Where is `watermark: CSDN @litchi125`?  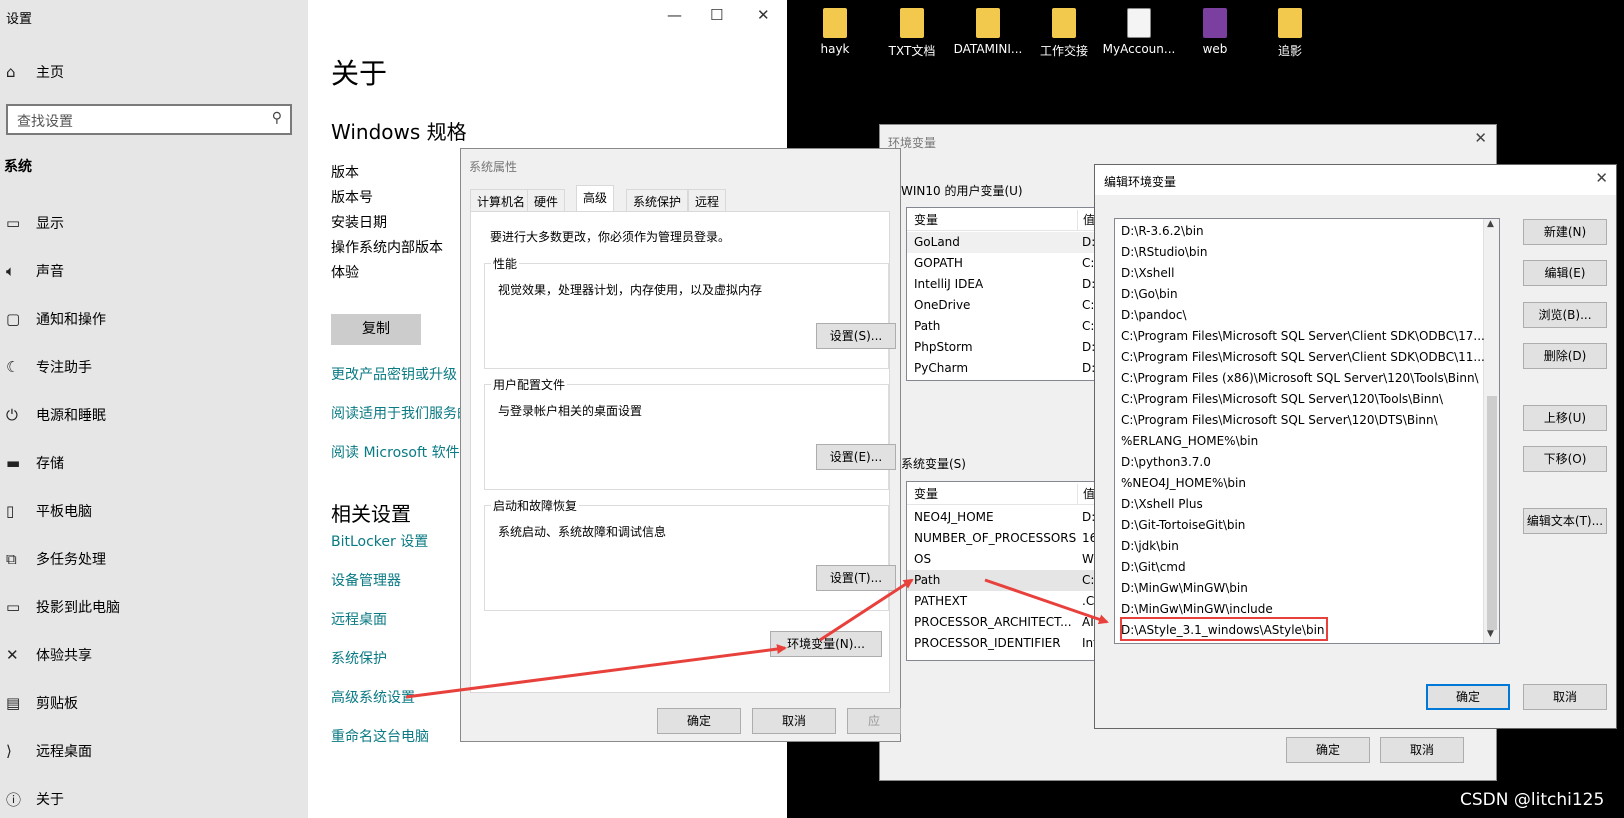
watermark: CSDN @litchi125 is located at coordinates (1532, 800).